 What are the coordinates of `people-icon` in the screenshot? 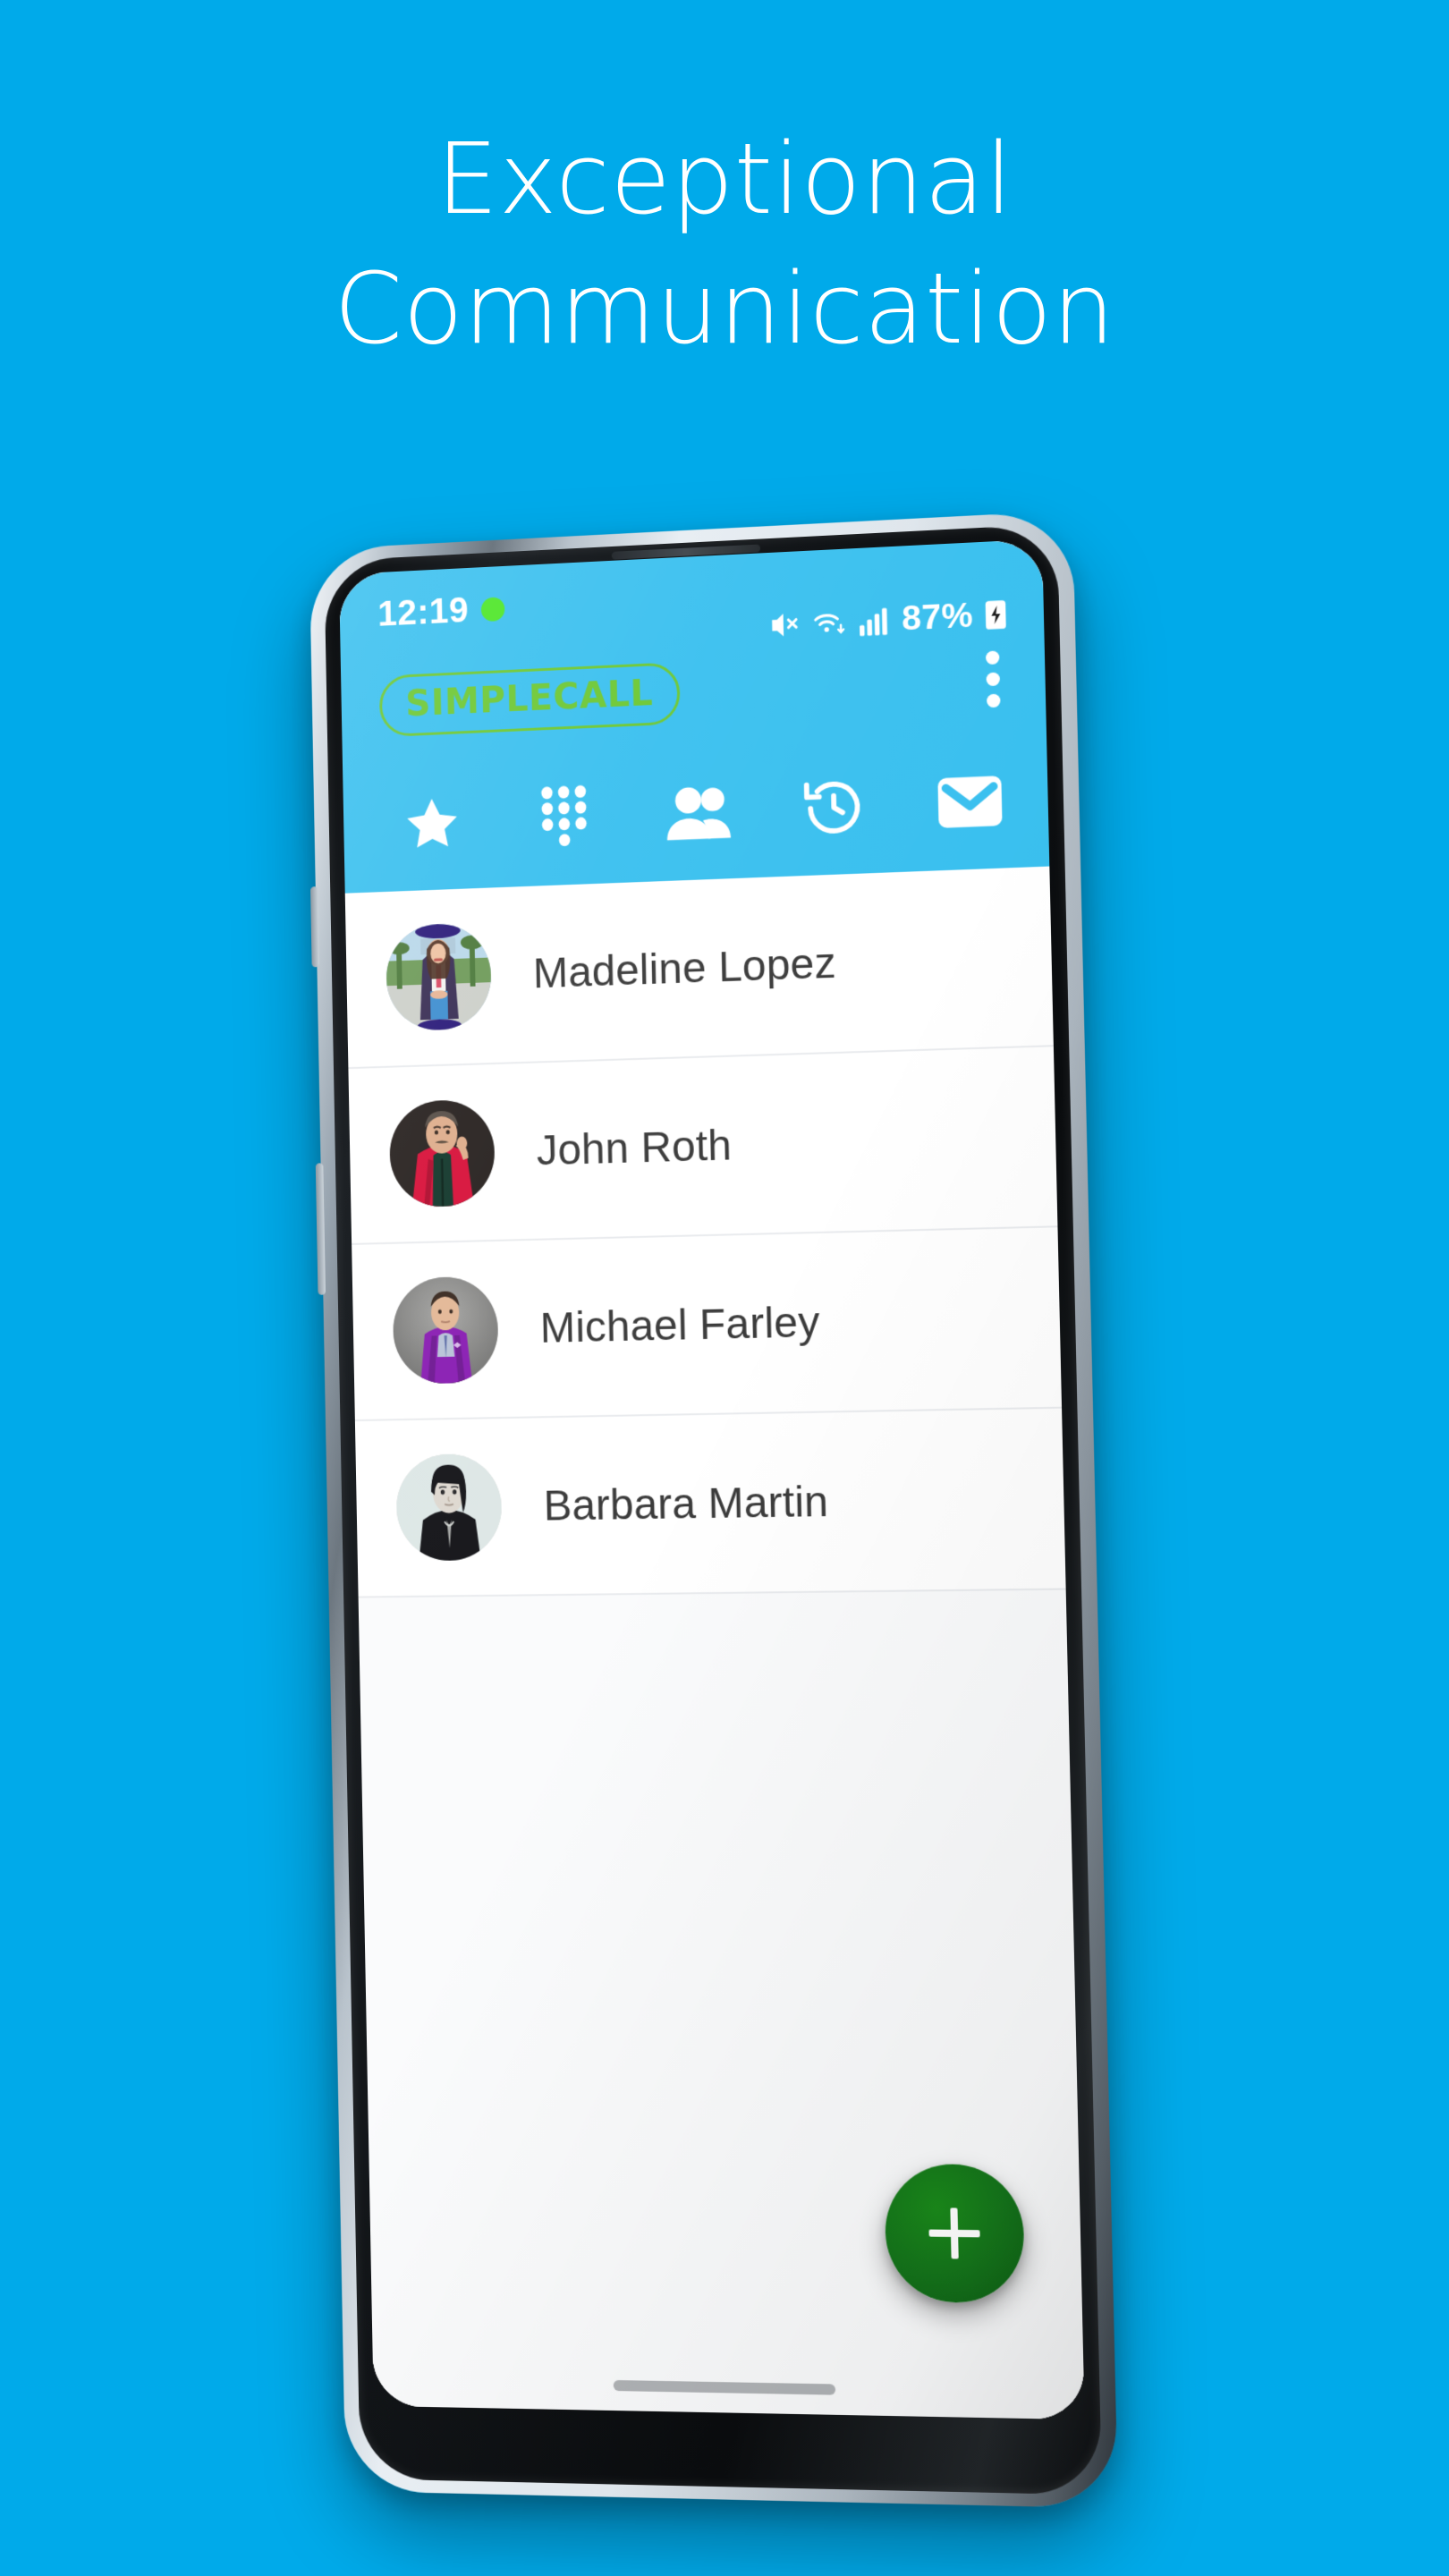 It's located at (698, 813).